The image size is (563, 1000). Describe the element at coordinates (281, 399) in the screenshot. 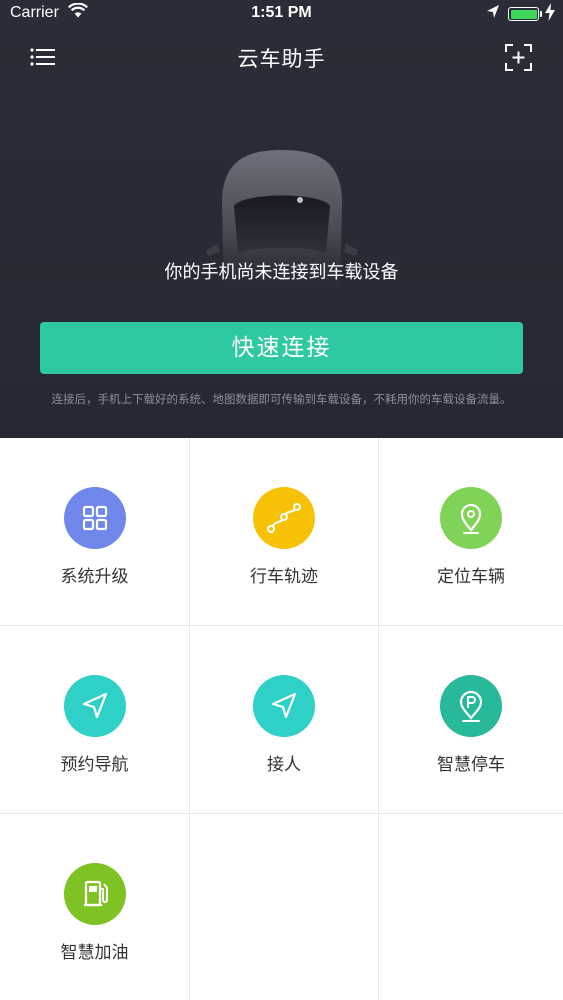

I see `connection-description: 连接后，手机上下载好的系统、地图数据即可传输到车载设备，不耗用你的车载设备流量。` at that location.